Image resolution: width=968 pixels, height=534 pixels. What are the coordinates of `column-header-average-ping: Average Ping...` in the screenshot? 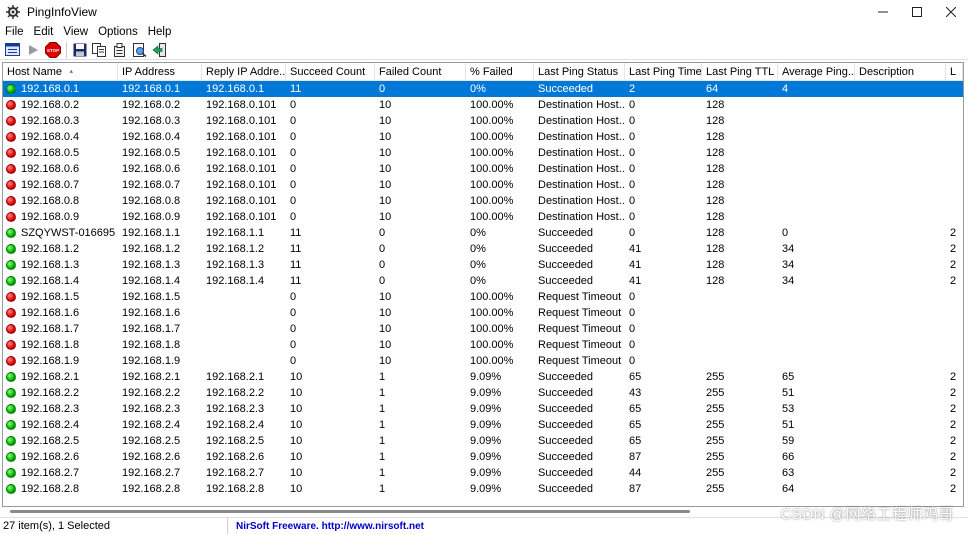 It's located at (816, 72).